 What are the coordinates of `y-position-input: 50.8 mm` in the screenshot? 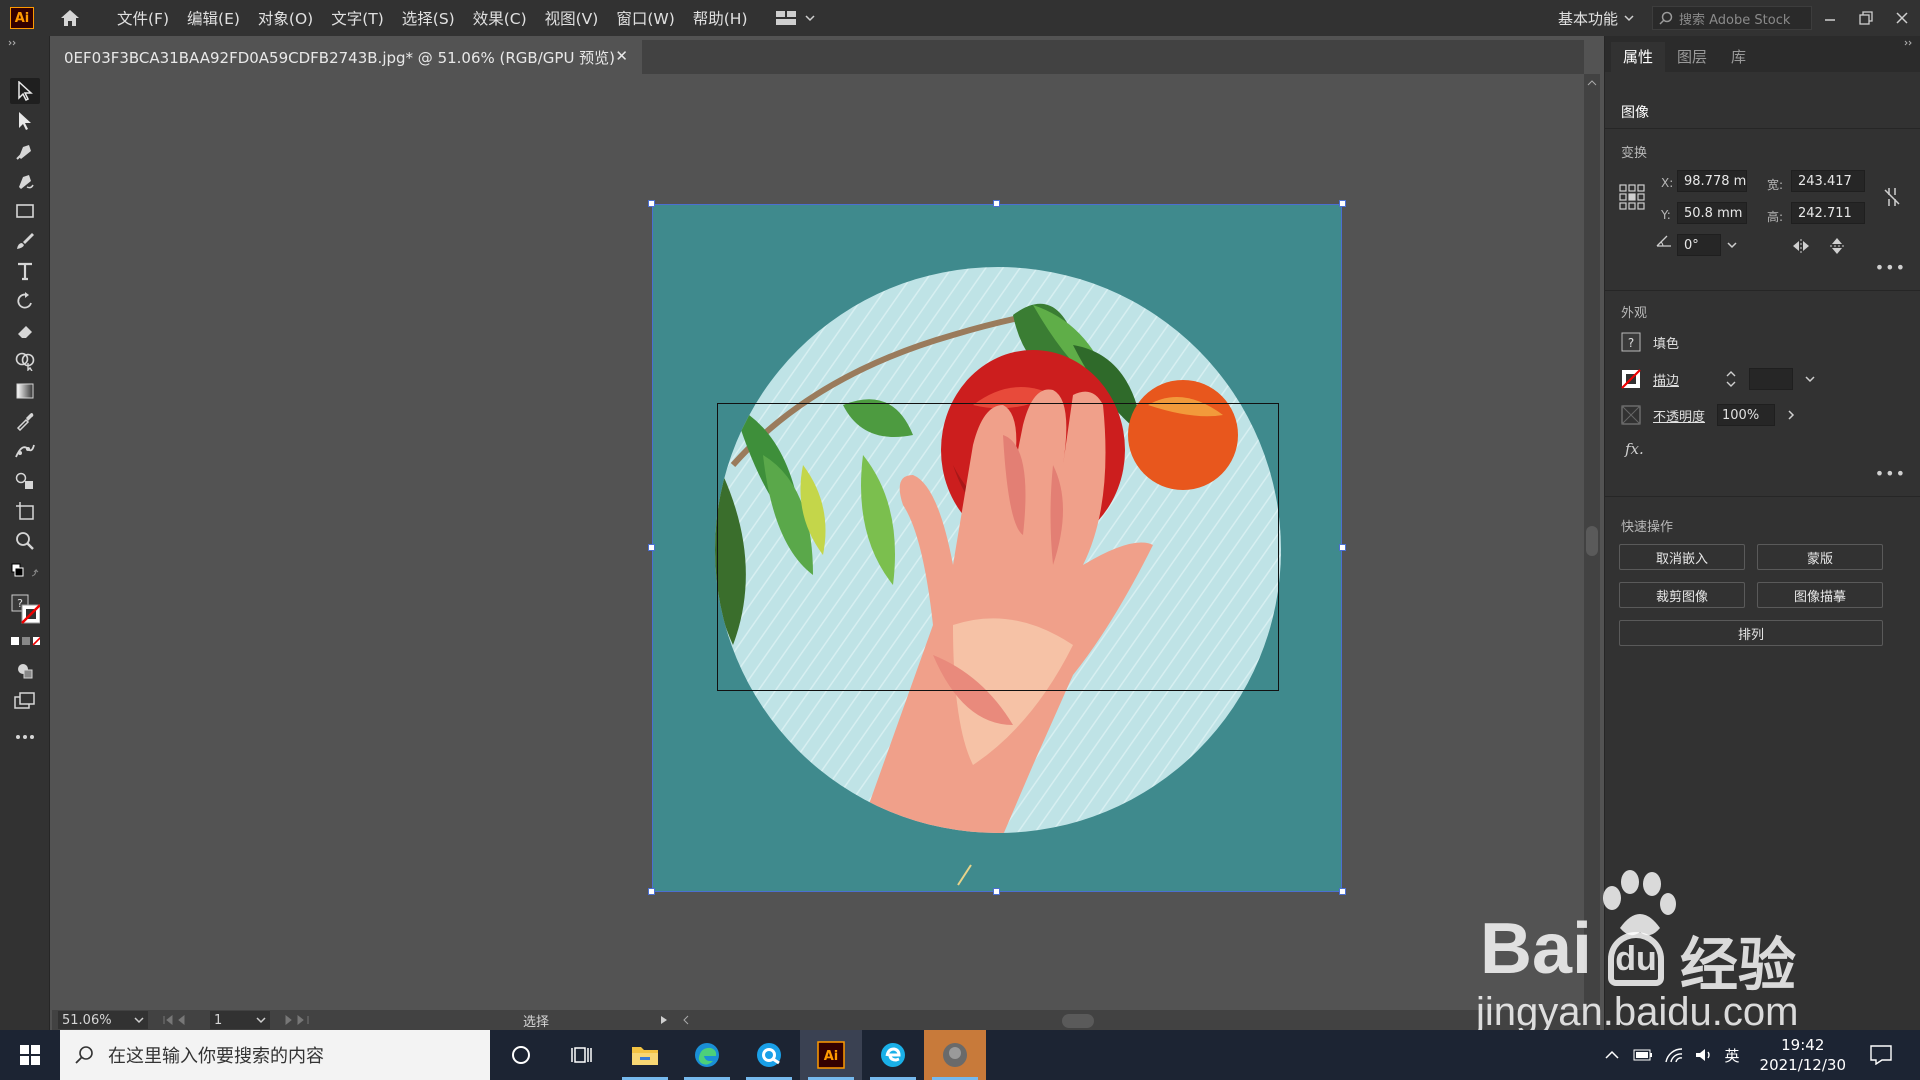 It's located at (1712, 213).